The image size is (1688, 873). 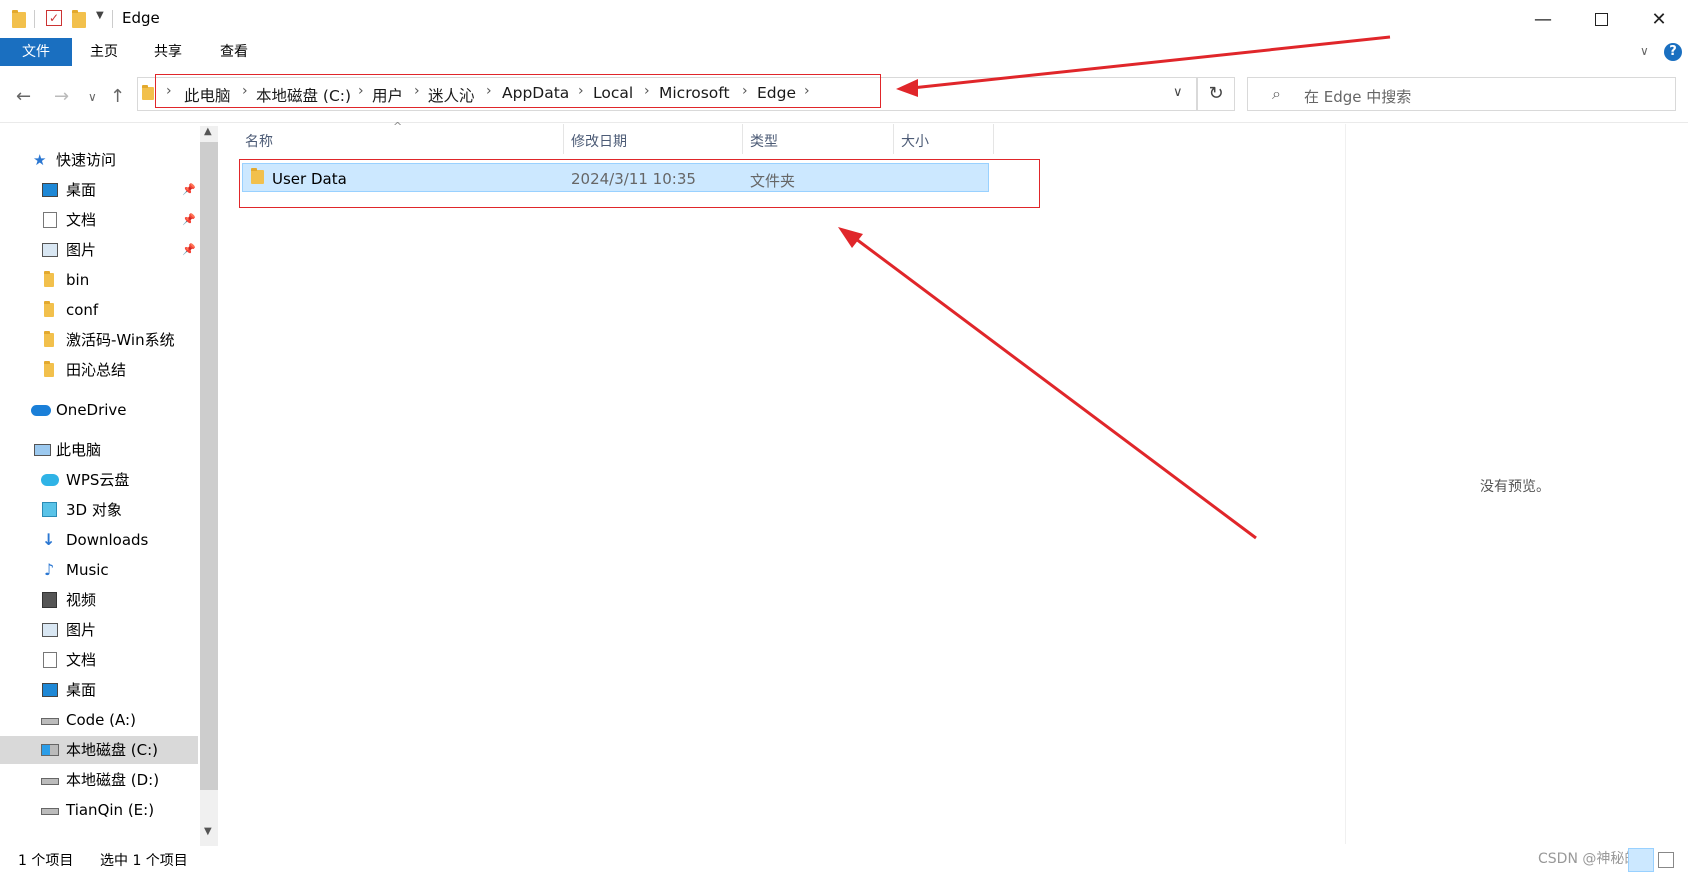 I want to click on arrow-to-breadcrumb, so click(x=1151, y=62).